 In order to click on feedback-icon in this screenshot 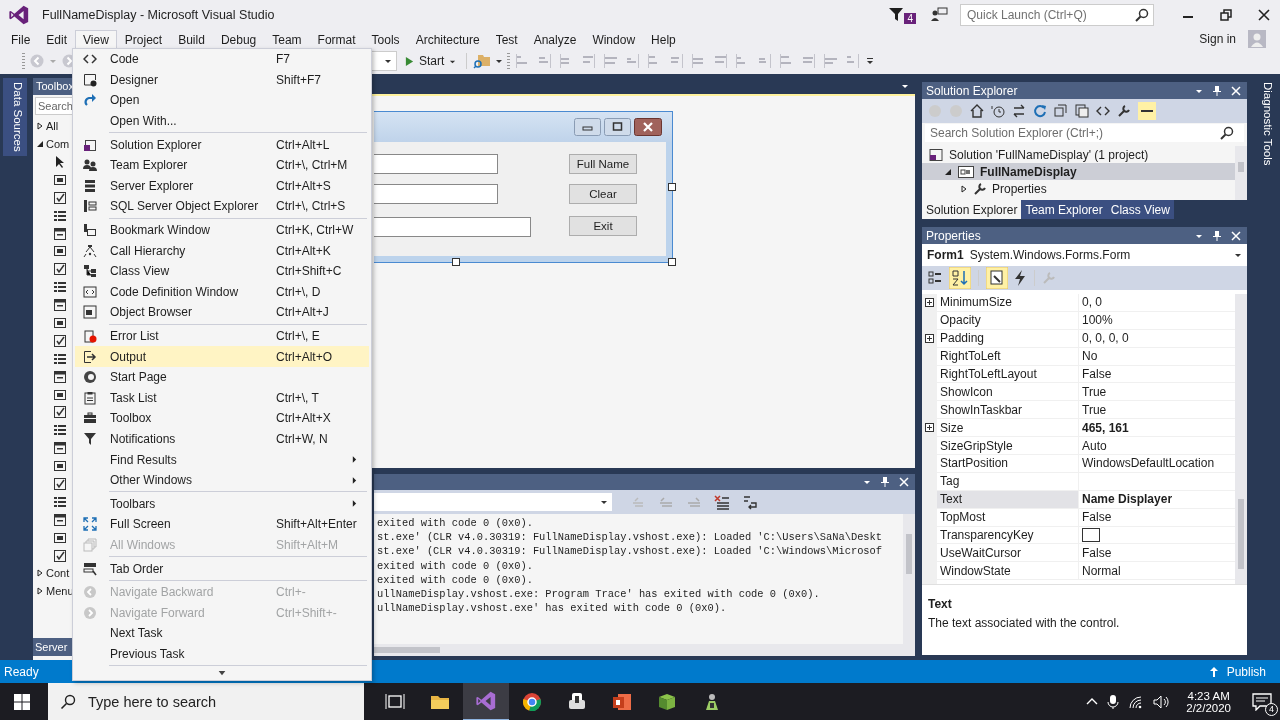, I will do `click(939, 15)`.